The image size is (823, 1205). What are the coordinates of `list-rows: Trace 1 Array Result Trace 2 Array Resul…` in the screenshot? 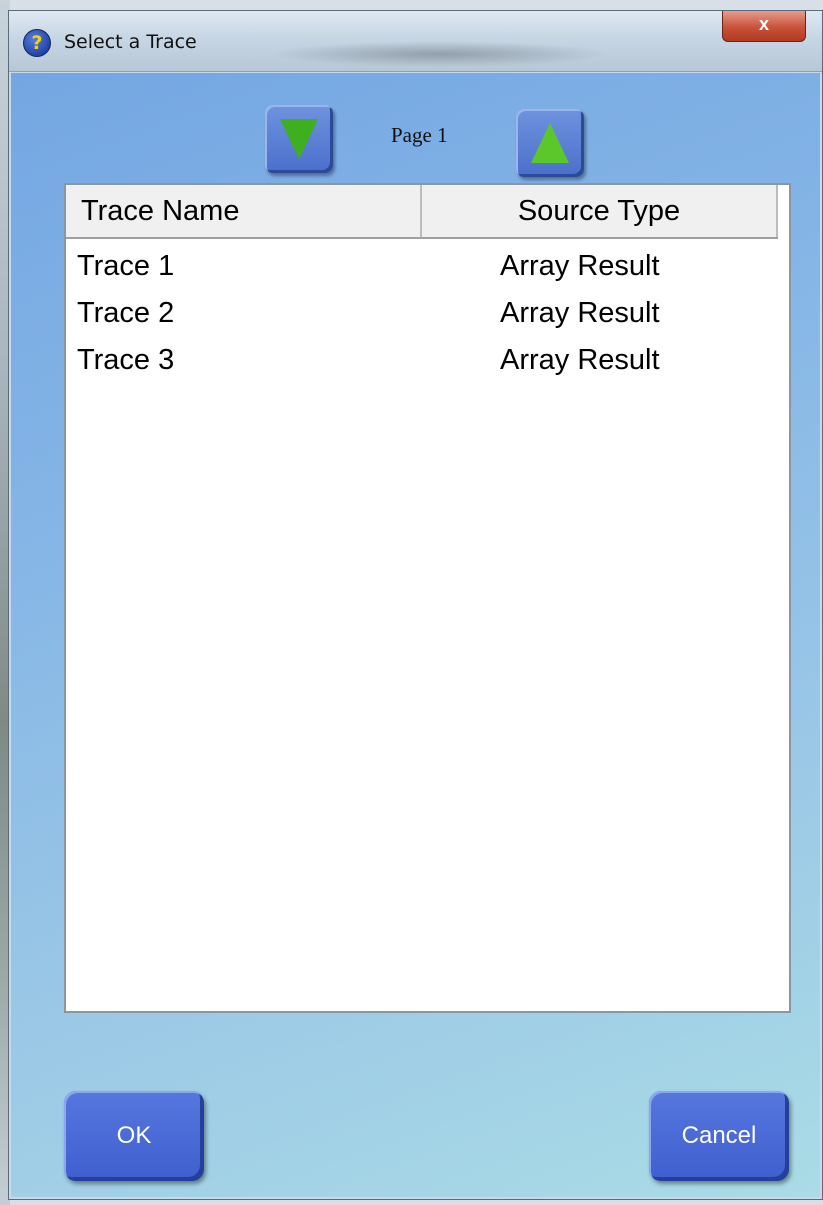 It's located at (427, 313).